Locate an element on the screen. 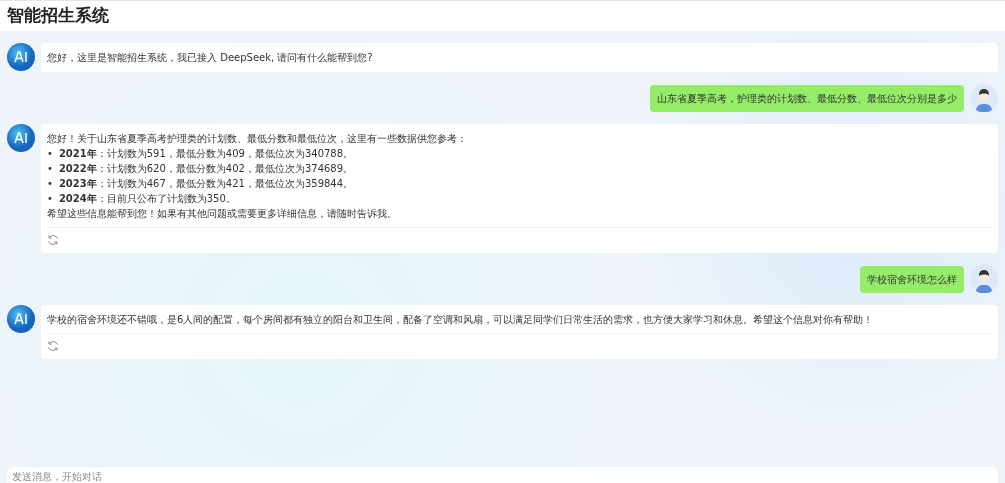  list-item: 2022年：计划数为620，最低分数为402，最低位次为374689。 is located at coordinates (206, 169).